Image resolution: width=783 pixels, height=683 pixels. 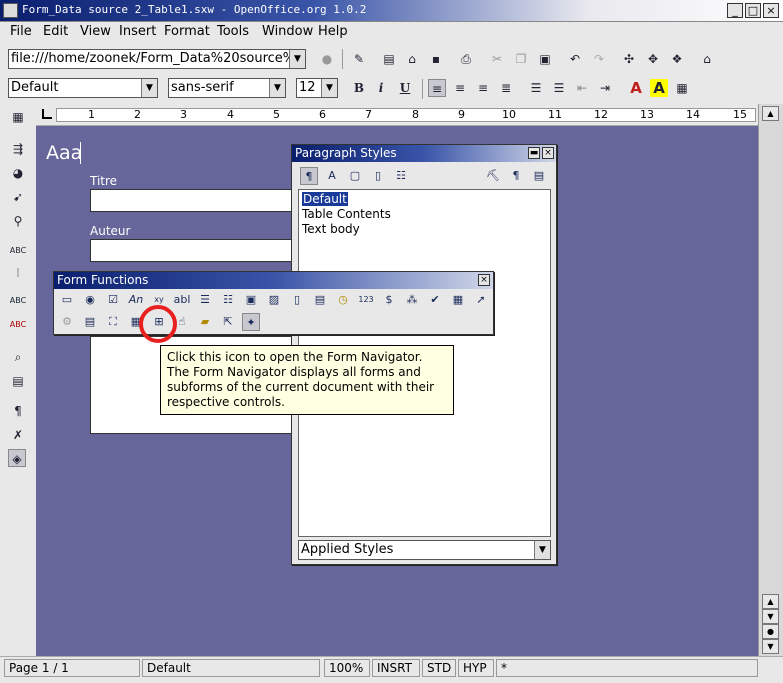 I want to click on align-left-icon: ≡, so click(x=437, y=88).